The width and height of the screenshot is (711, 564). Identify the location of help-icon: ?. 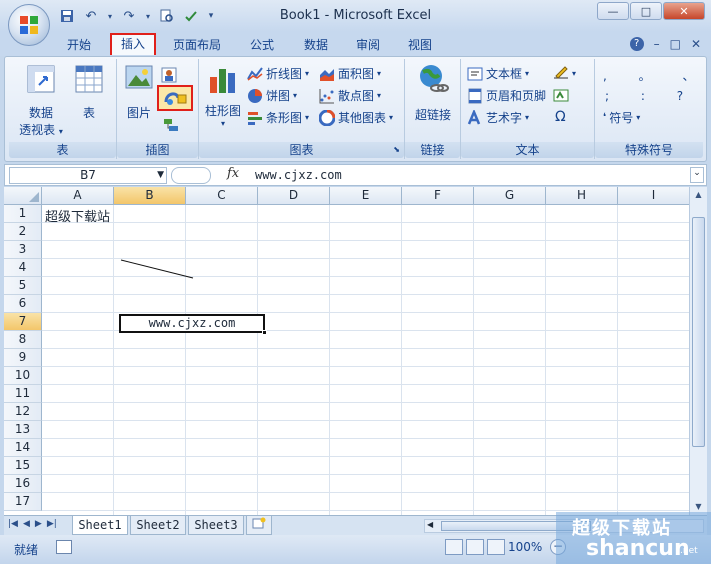
(636, 44).